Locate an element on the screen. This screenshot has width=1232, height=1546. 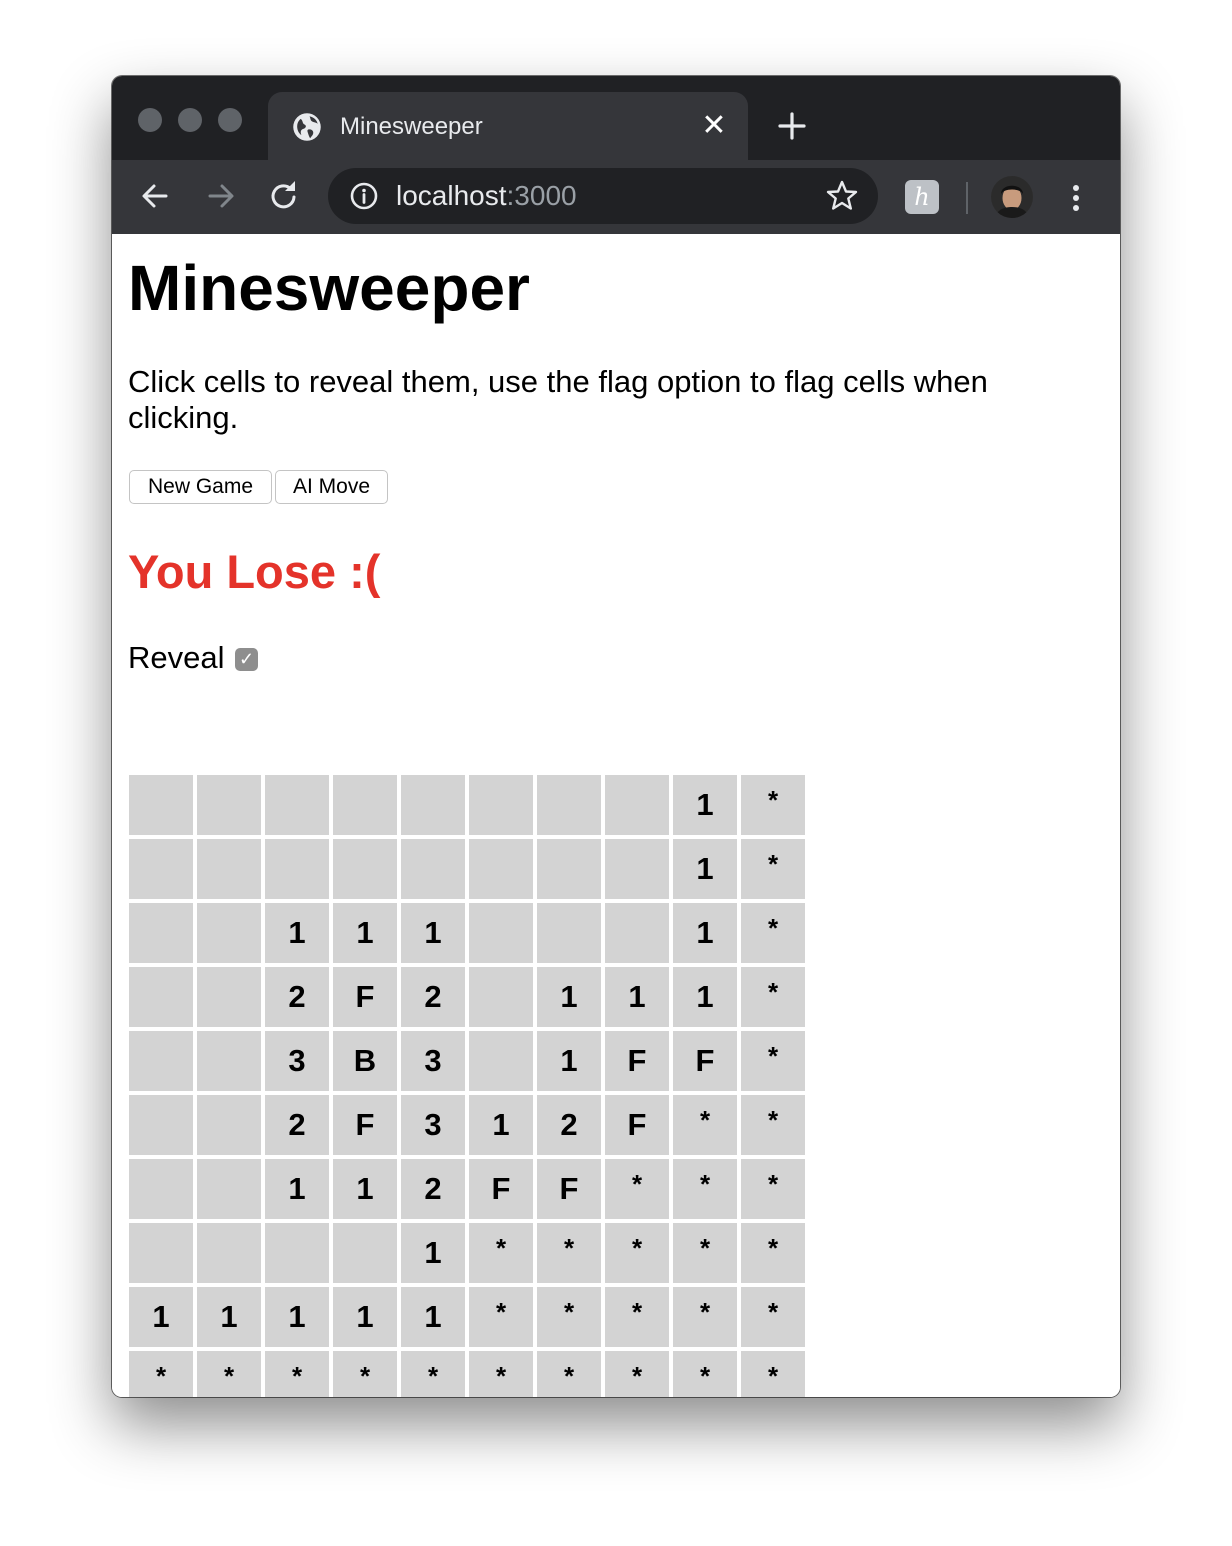
ai-move-button: AI Move is located at coordinates (331, 487).